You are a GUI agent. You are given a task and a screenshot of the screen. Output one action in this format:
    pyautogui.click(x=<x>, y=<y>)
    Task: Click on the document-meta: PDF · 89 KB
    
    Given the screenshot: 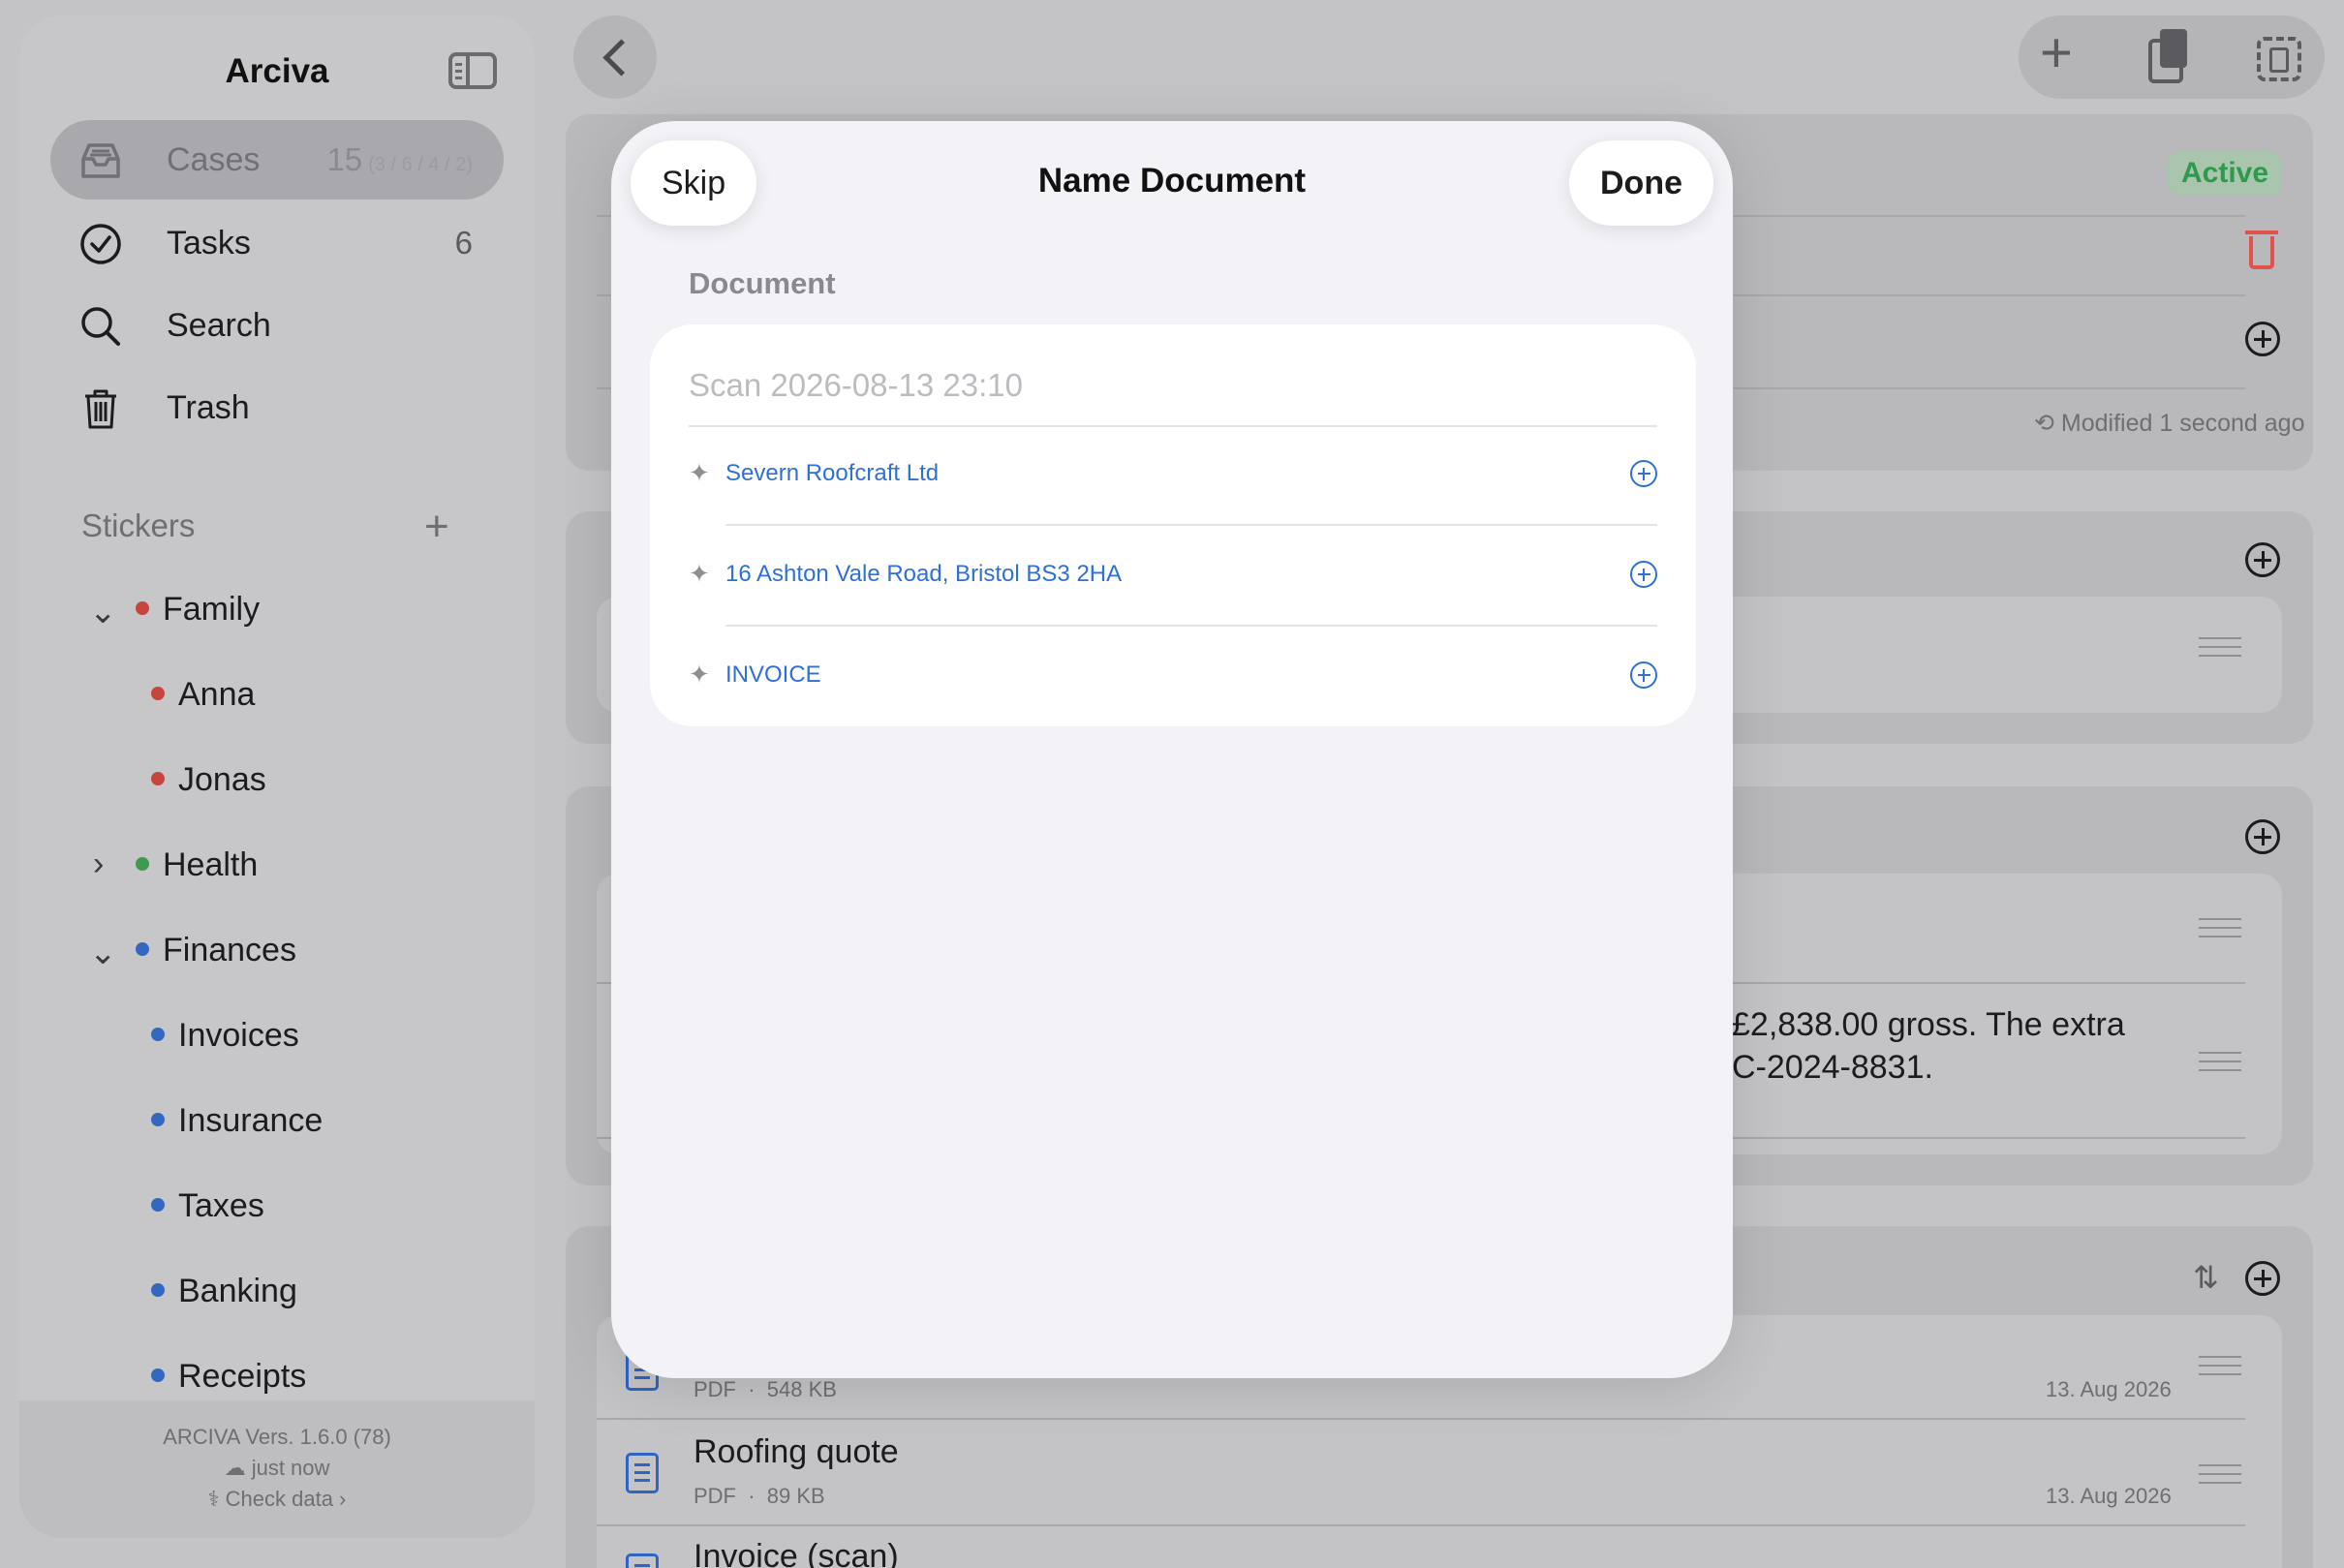 What is the action you would take?
    pyautogui.click(x=759, y=1496)
    